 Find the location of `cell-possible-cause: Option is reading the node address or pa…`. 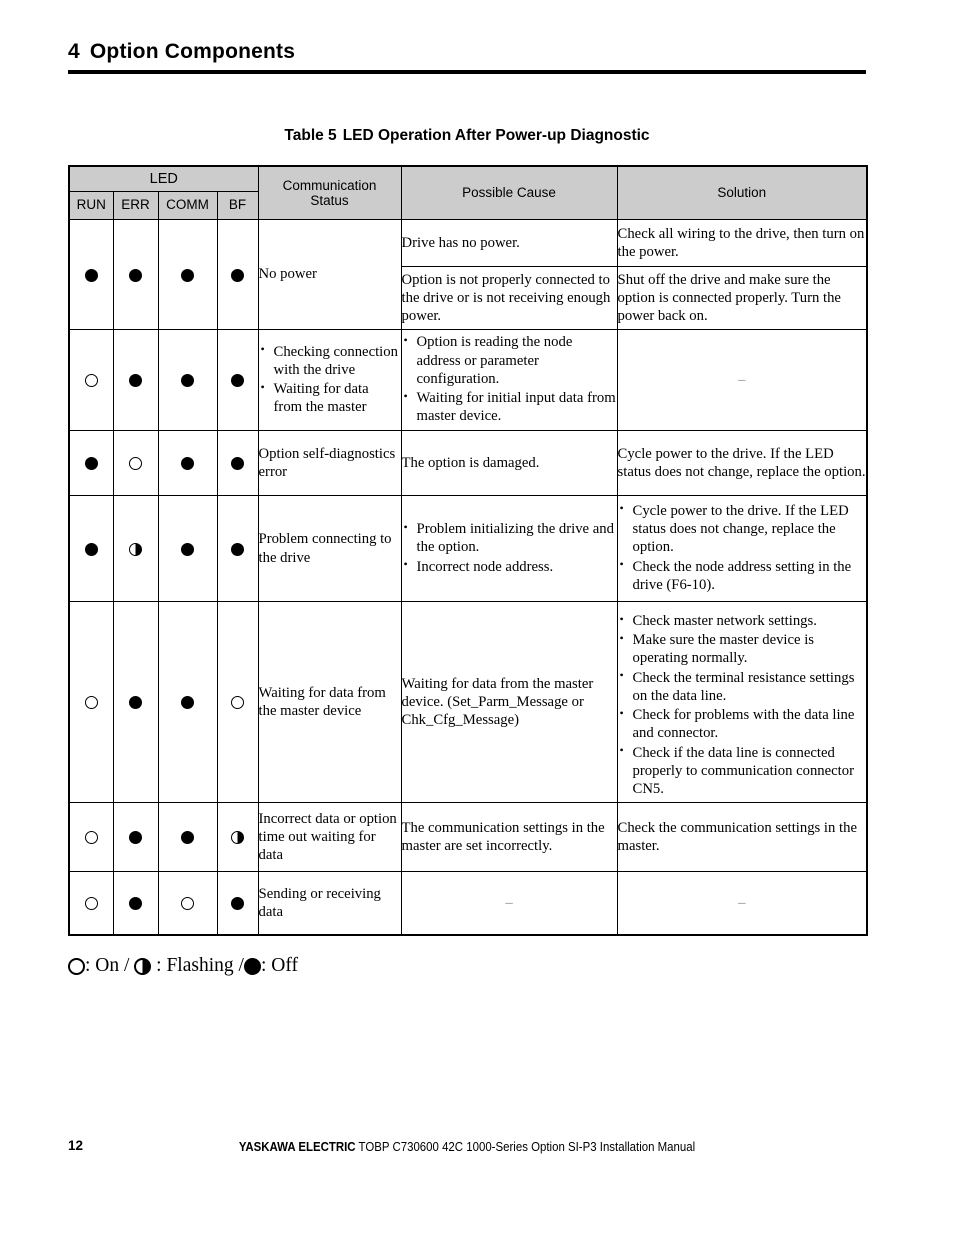

cell-possible-cause: Option is reading the node address or pa… is located at coordinates (509, 380).